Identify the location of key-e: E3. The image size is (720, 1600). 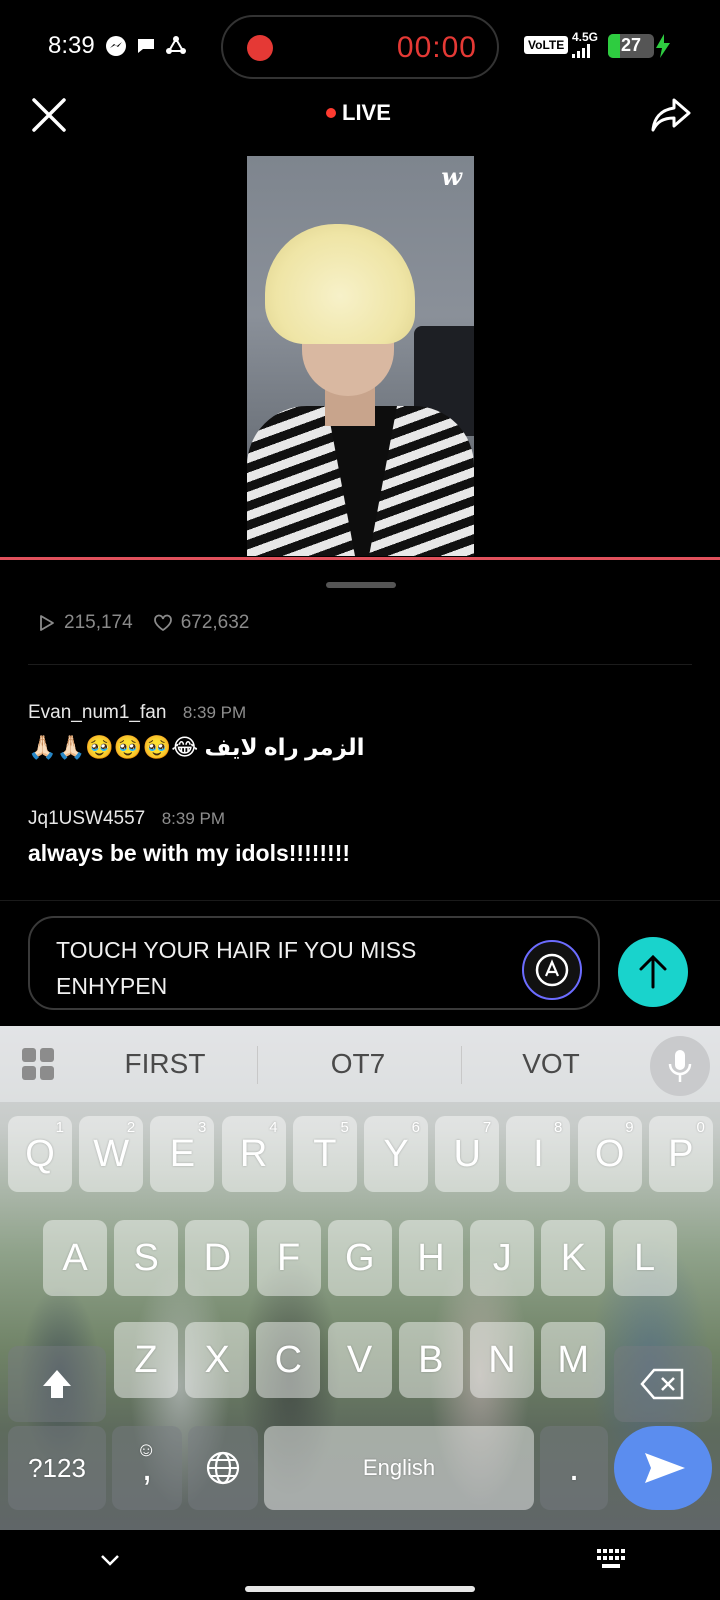
(182, 1154).